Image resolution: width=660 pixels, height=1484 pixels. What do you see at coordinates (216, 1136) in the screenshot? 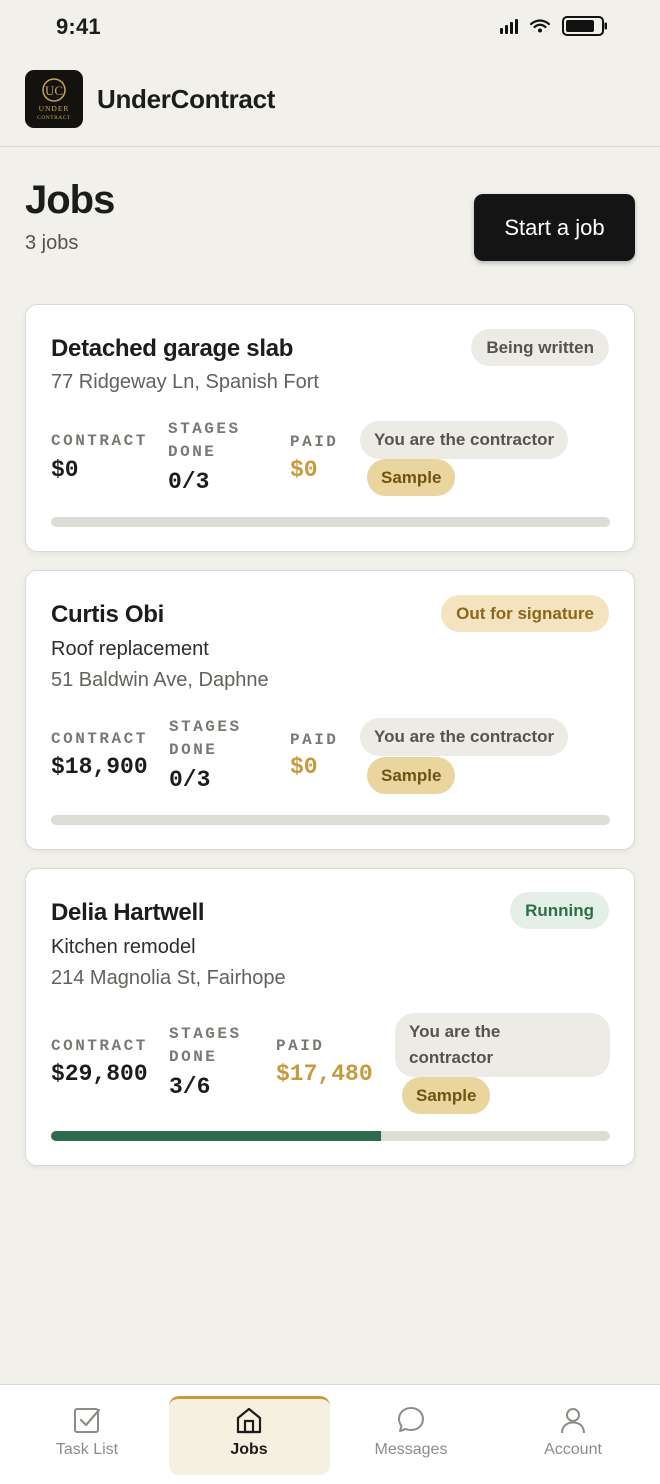
I see `progress-fill` at bounding box center [216, 1136].